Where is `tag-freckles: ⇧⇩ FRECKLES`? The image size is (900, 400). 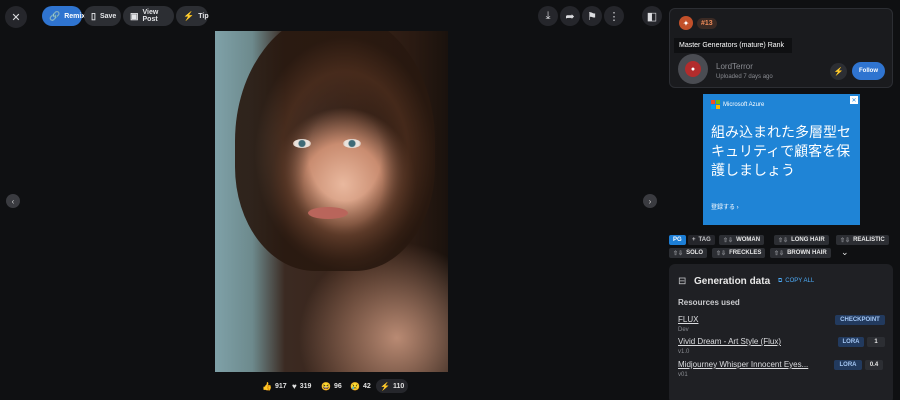 tag-freckles: ⇧⇩ FRECKLES is located at coordinates (739, 253).